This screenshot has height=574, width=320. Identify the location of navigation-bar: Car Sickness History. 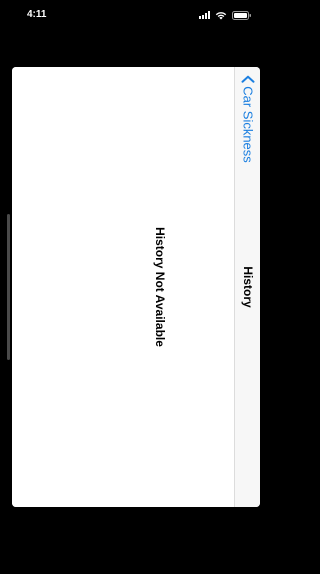
(247, 287).